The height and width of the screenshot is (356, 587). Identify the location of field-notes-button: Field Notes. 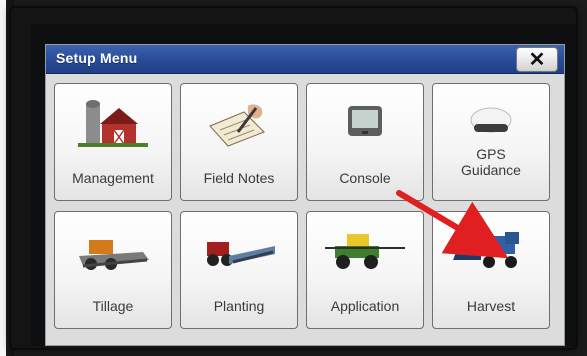
(239, 142).